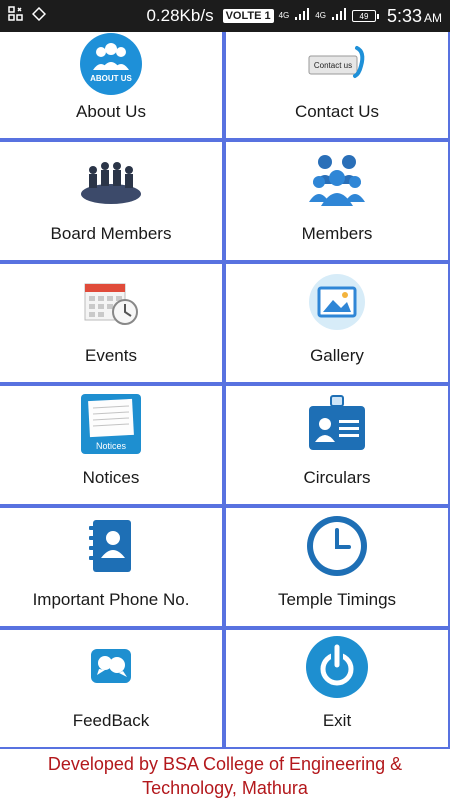 The width and height of the screenshot is (450, 800). Describe the element at coordinates (433, 17) in the screenshot. I see `clock-ampm: AM` at that location.